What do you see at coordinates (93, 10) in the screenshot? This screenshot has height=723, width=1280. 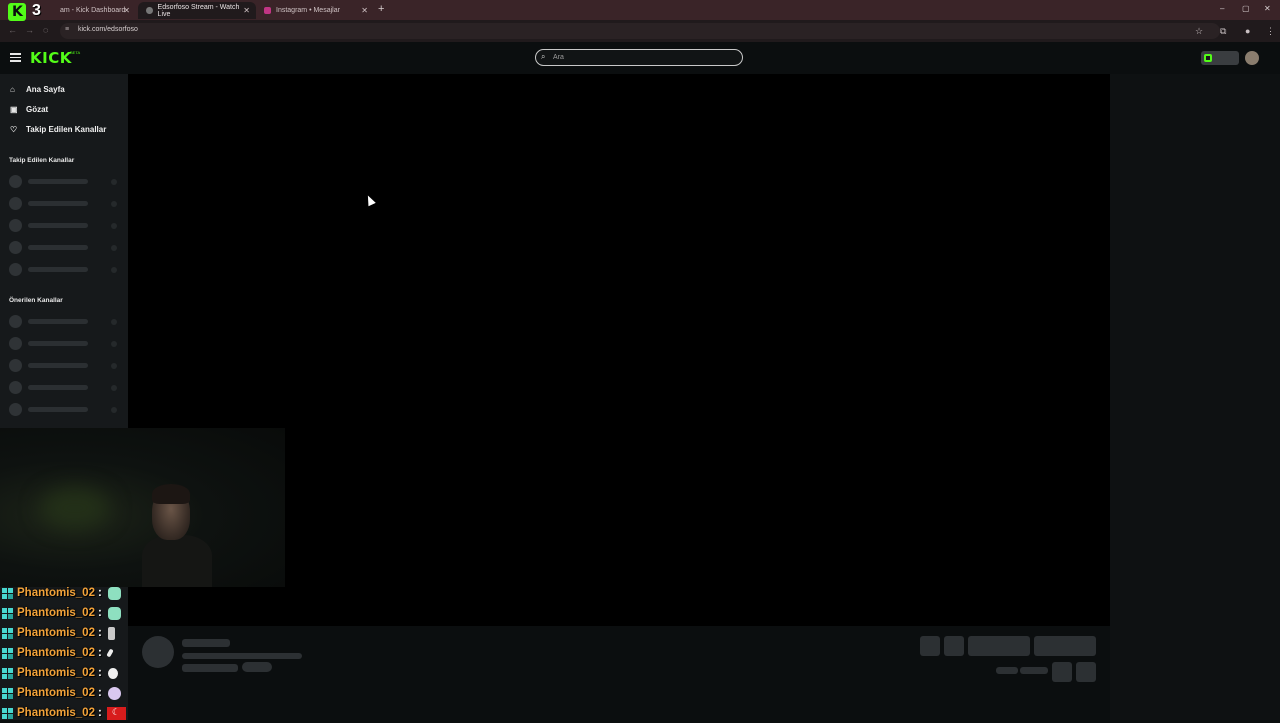 I see `tab-label: am - Kick Dashboard` at bounding box center [93, 10].